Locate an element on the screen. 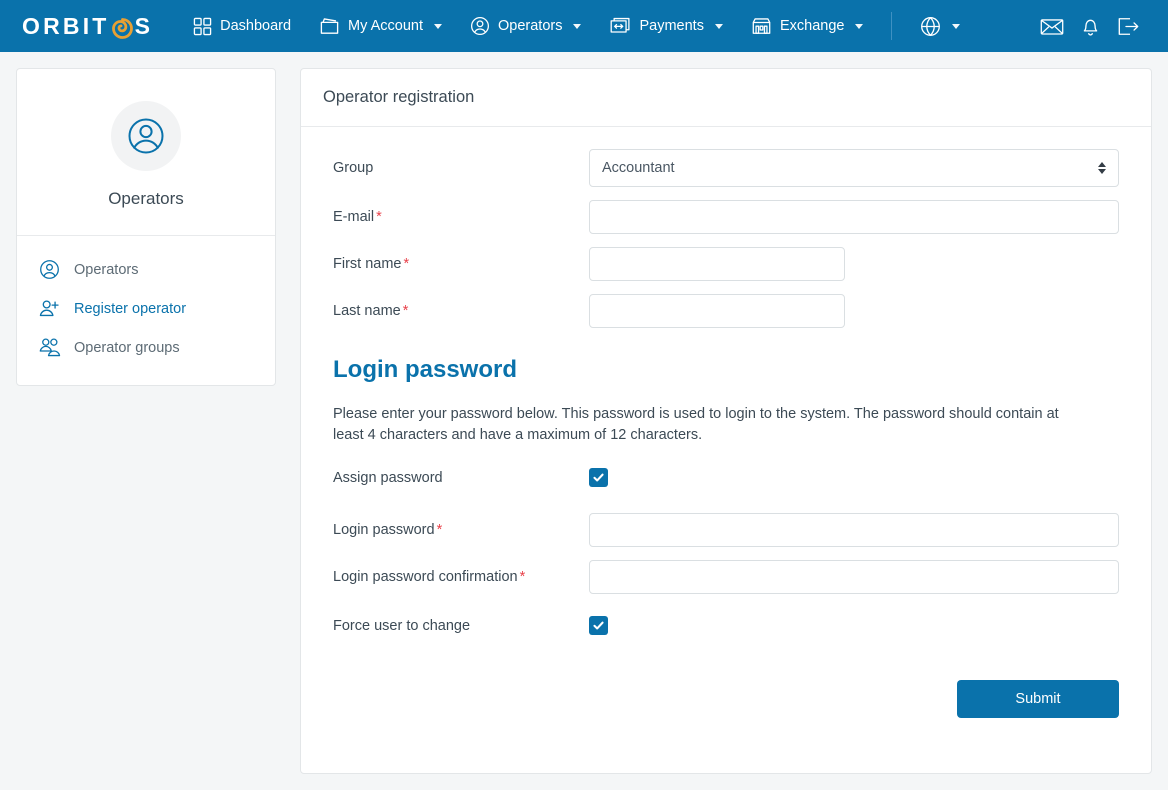 This screenshot has width=1168, height=790. sidebar-item-register-operator: Register operator is located at coordinates (146, 308).